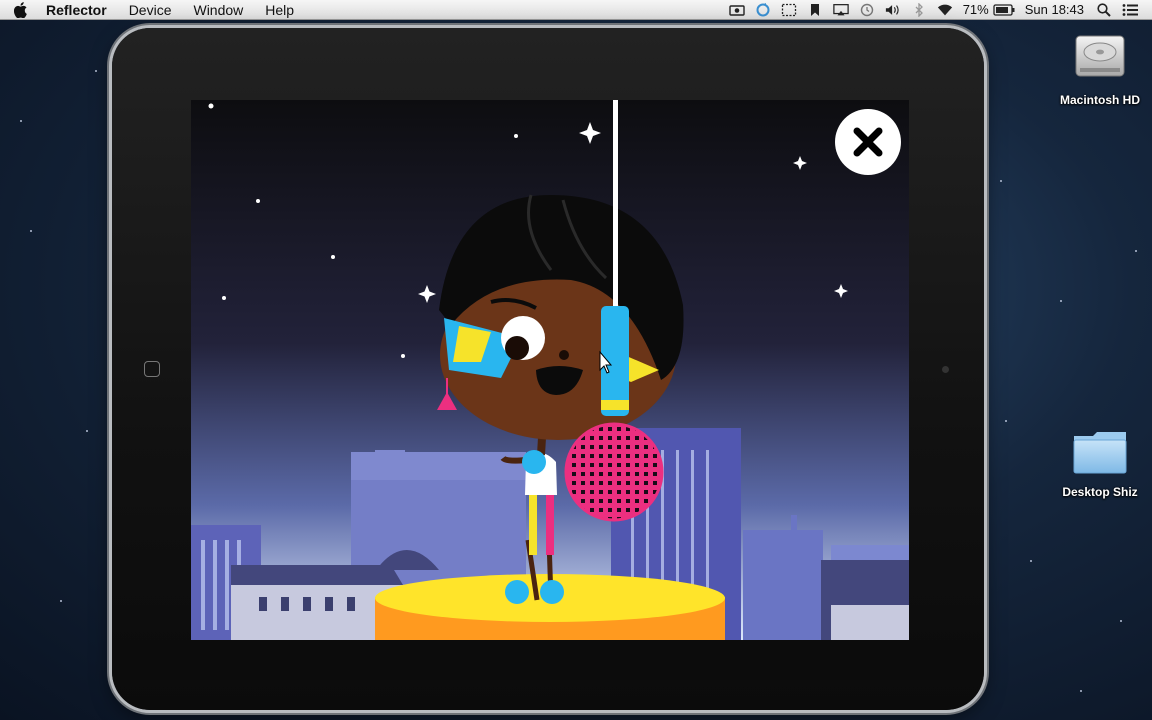 This screenshot has width=1152, height=720. What do you see at coordinates (1130, 10) in the screenshot?
I see `notification-list-icon` at bounding box center [1130, 10].